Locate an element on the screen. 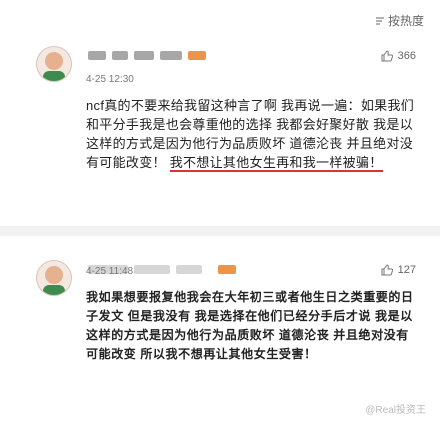 This screenshot has height=424, width=440. like-button: 366 is located at coordinates (398, 56).